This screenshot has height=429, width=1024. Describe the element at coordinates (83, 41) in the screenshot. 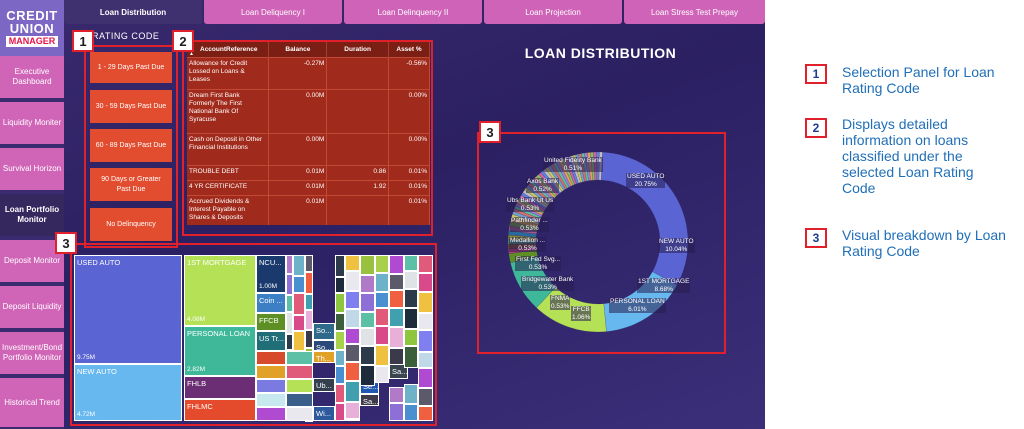

I see `annotation-label-1: 1` at that location.